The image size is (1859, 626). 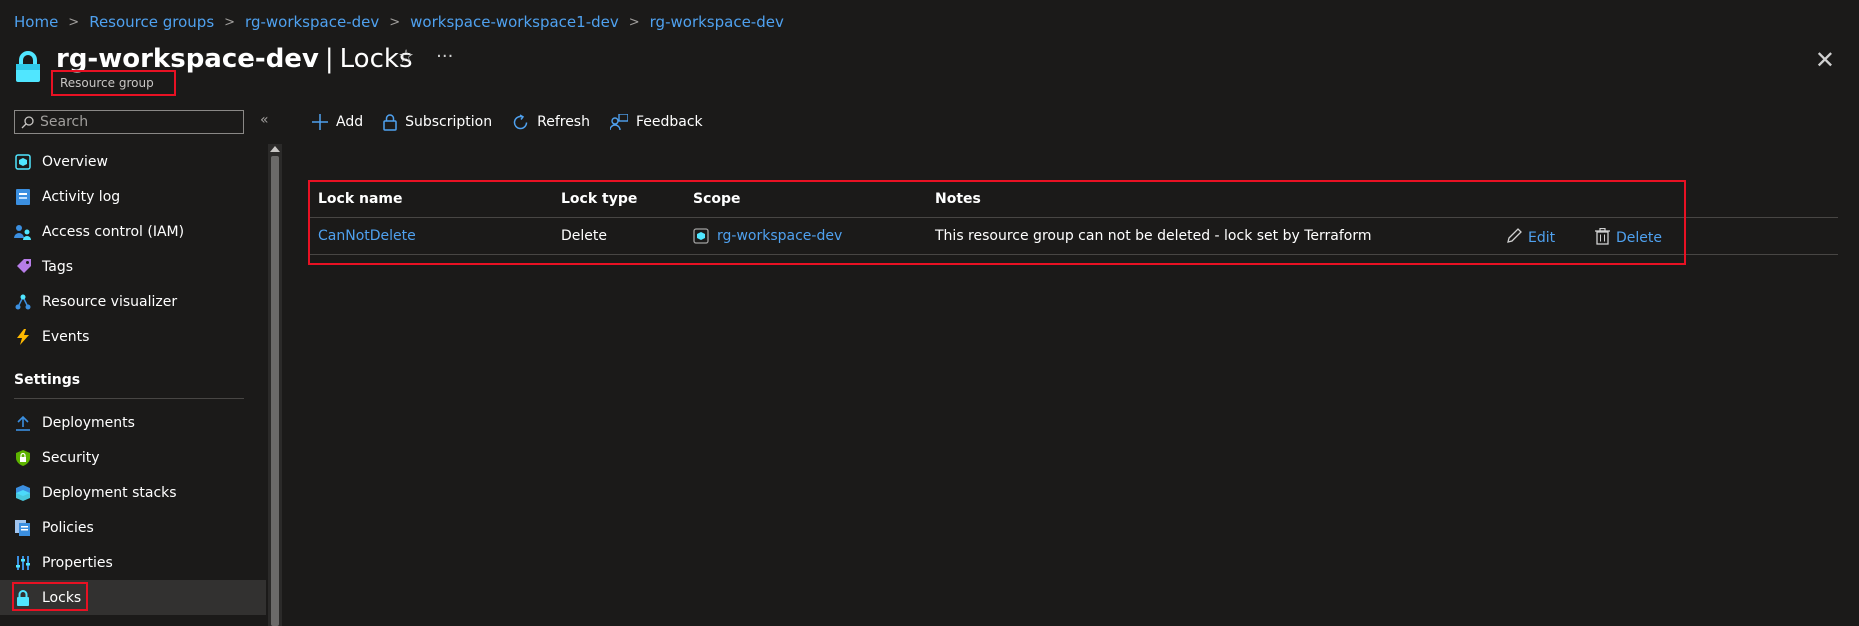 I want to click on subscription-button: Subscription, so click(x=438, y=122).